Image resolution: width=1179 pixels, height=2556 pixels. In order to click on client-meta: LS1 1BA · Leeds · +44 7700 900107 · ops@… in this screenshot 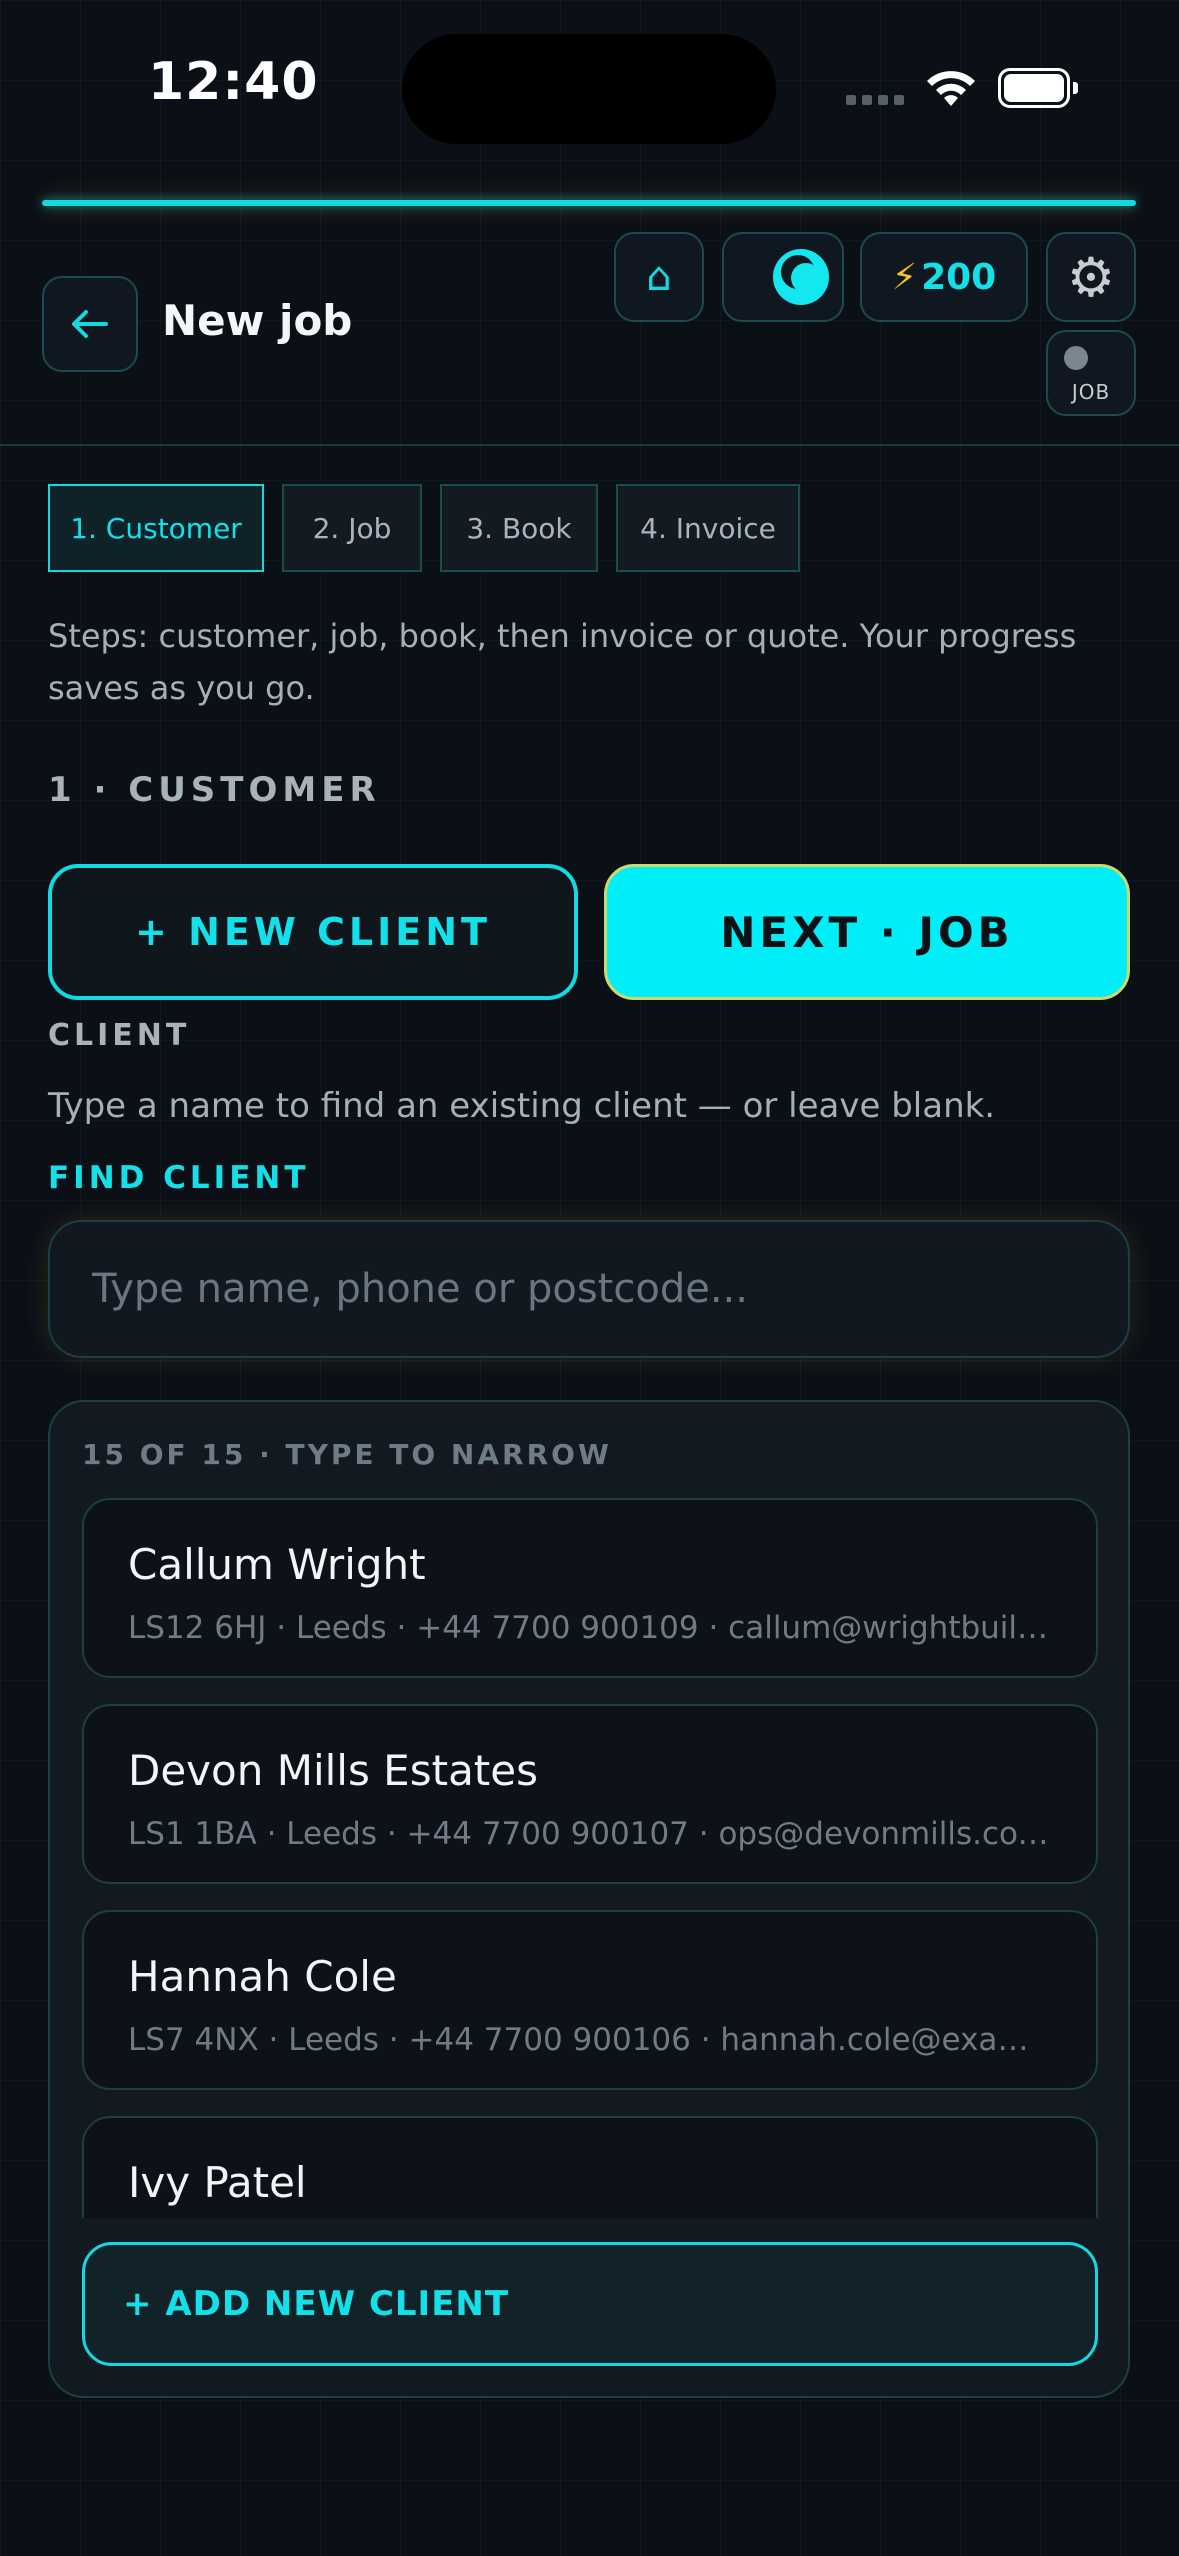, I will do `click(593, 1834)`.